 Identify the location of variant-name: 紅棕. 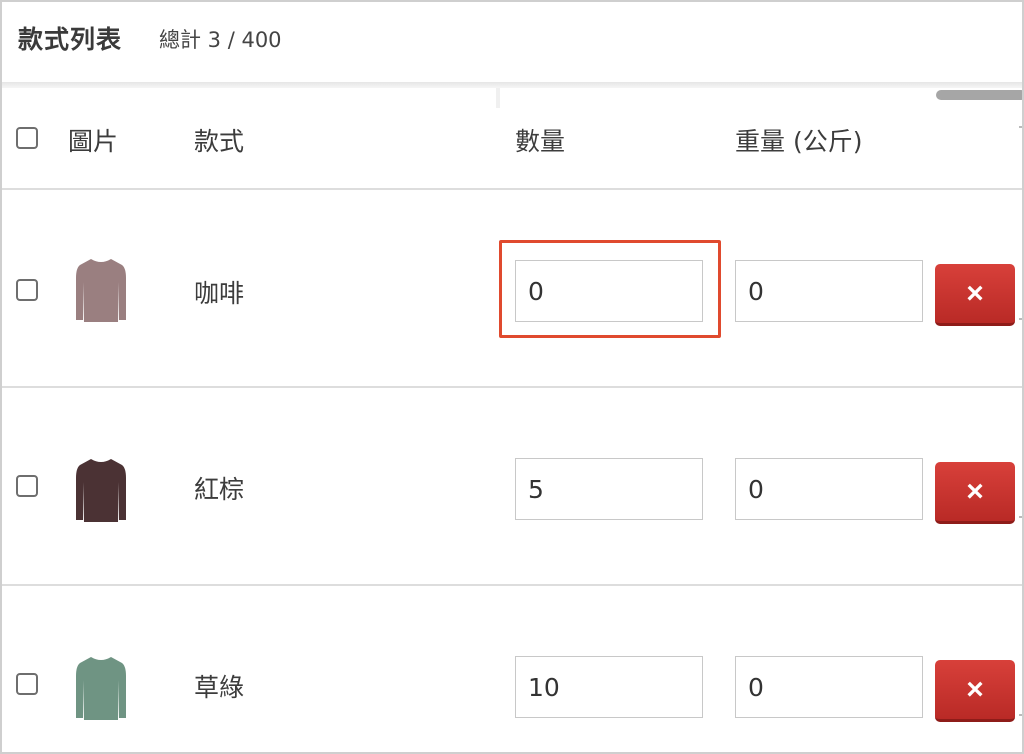
(219, 489).